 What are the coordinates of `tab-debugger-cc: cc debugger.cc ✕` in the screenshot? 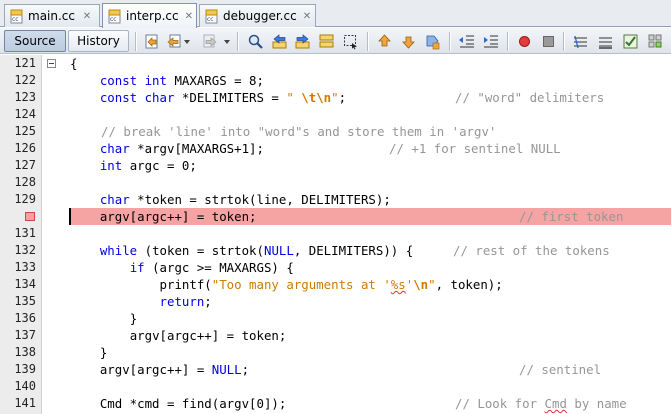 It's located at (257, 15).